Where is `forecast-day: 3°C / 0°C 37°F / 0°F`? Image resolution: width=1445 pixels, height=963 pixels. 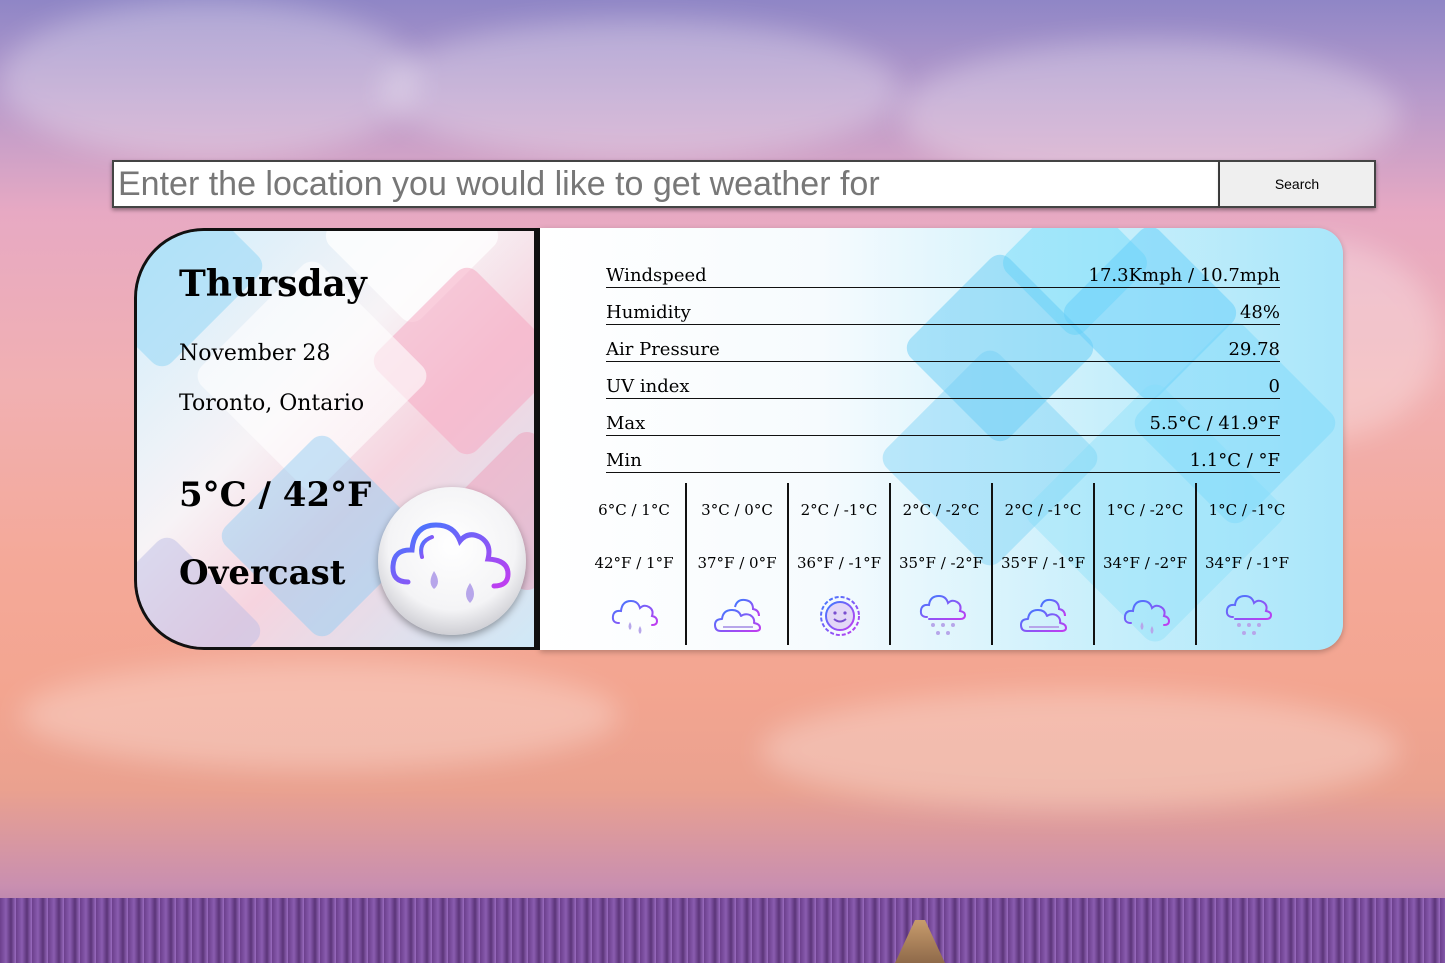
forecast-day: 3°C / 0°C 37°F / 0°F is located at coordinates (736, 564).